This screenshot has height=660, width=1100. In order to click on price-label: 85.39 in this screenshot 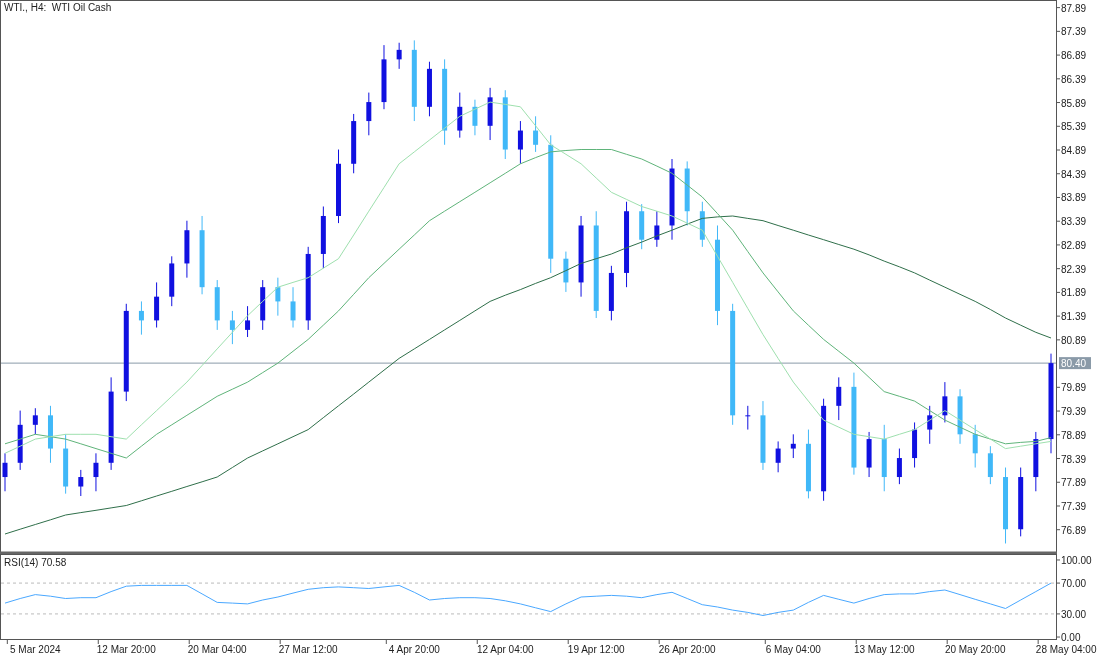, I will do `click(1074, 127)`.